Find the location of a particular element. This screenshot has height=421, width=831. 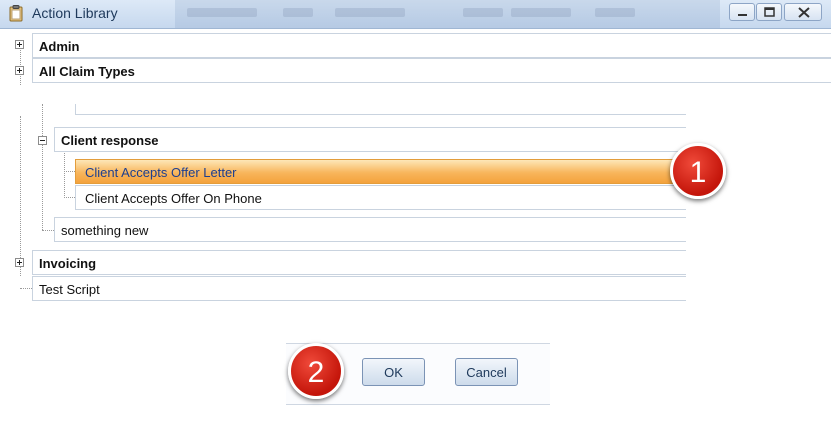

tree-node-test-script: Test Script is located at coordinates (359, 288).